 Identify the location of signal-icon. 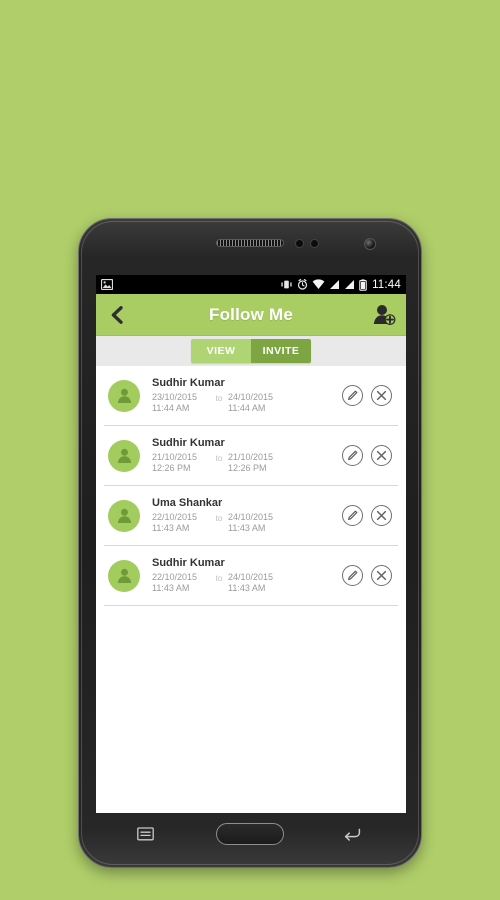
(335, 284).